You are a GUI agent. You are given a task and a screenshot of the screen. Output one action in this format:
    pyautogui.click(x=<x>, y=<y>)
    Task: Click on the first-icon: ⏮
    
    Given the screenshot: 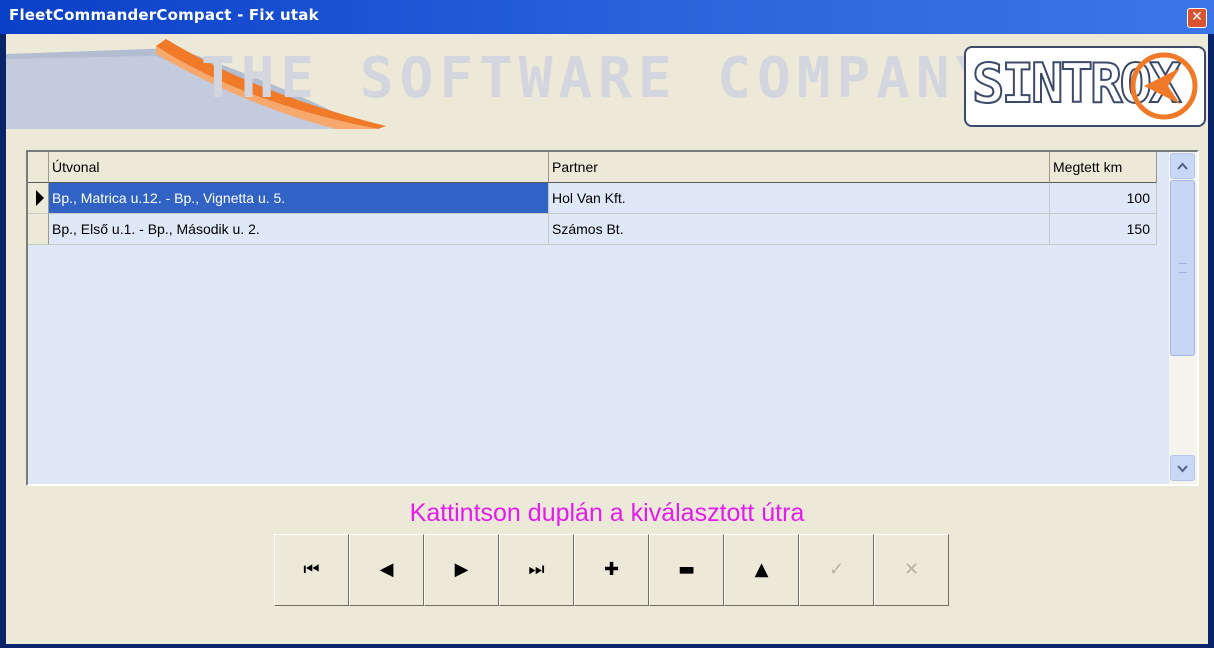 What is the action you would take?
    pyautogui.click(x=311, y=569)
    